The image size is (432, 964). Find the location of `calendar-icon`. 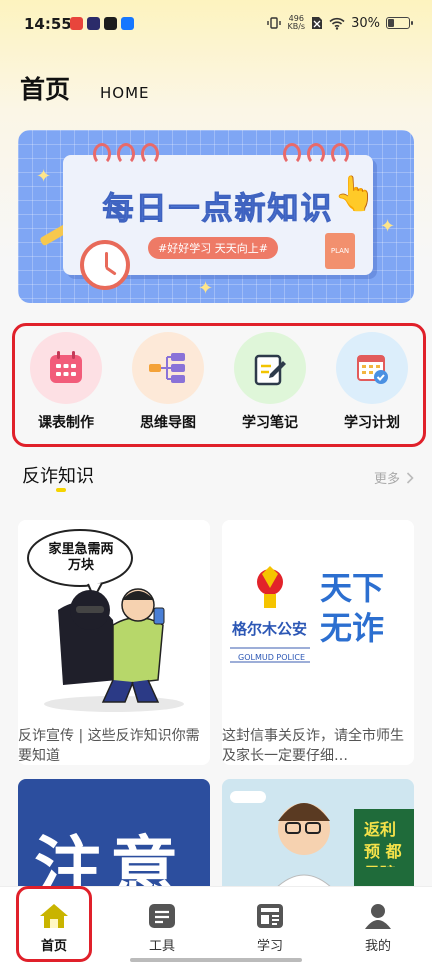

calendar-icon is located at coordinates (66, 368).